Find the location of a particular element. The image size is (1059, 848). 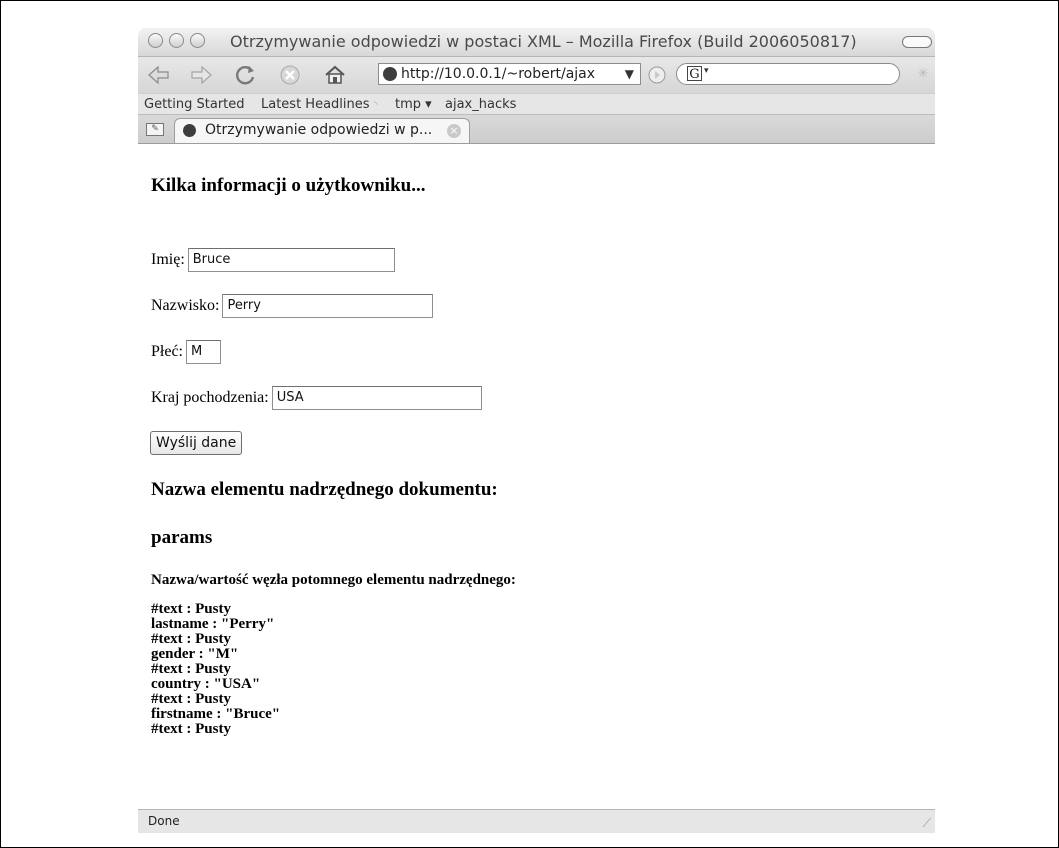

gender-label: Płeć: is located at coordinates (167, 351).